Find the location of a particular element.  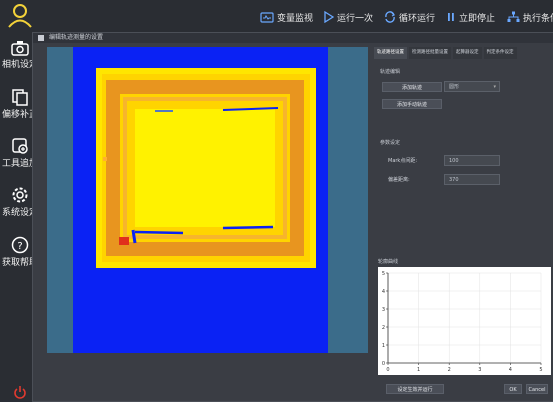

chart-tick-label-y: 5 is located at coordinates (383, 274).